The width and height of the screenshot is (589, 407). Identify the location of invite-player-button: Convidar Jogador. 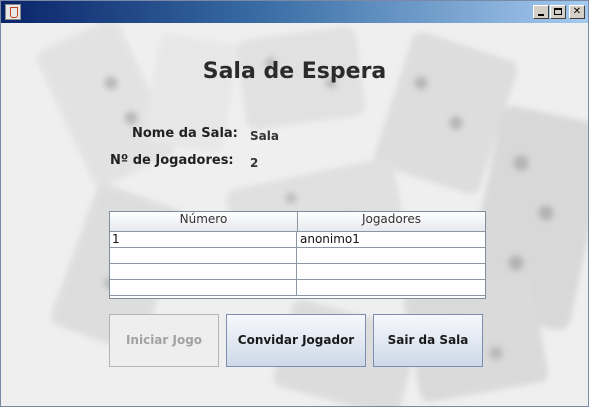
(296, 340).